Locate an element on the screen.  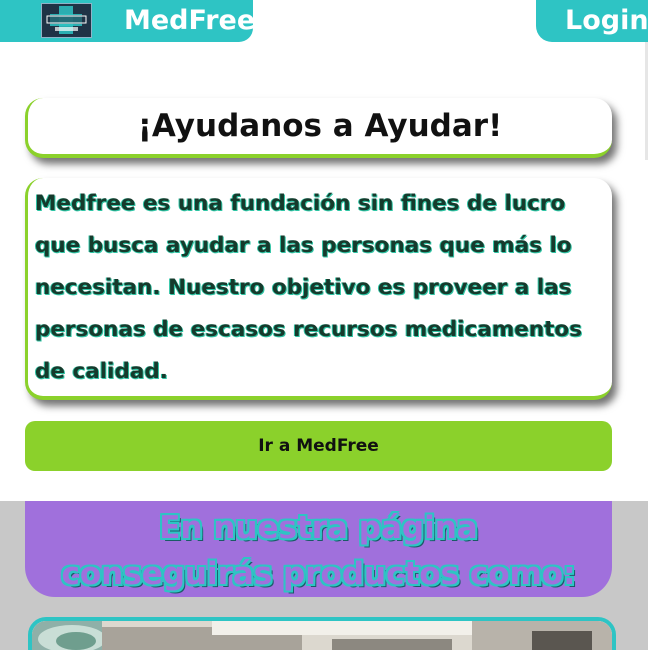
medfree-logo-icon is located at coordinates (66, 20).